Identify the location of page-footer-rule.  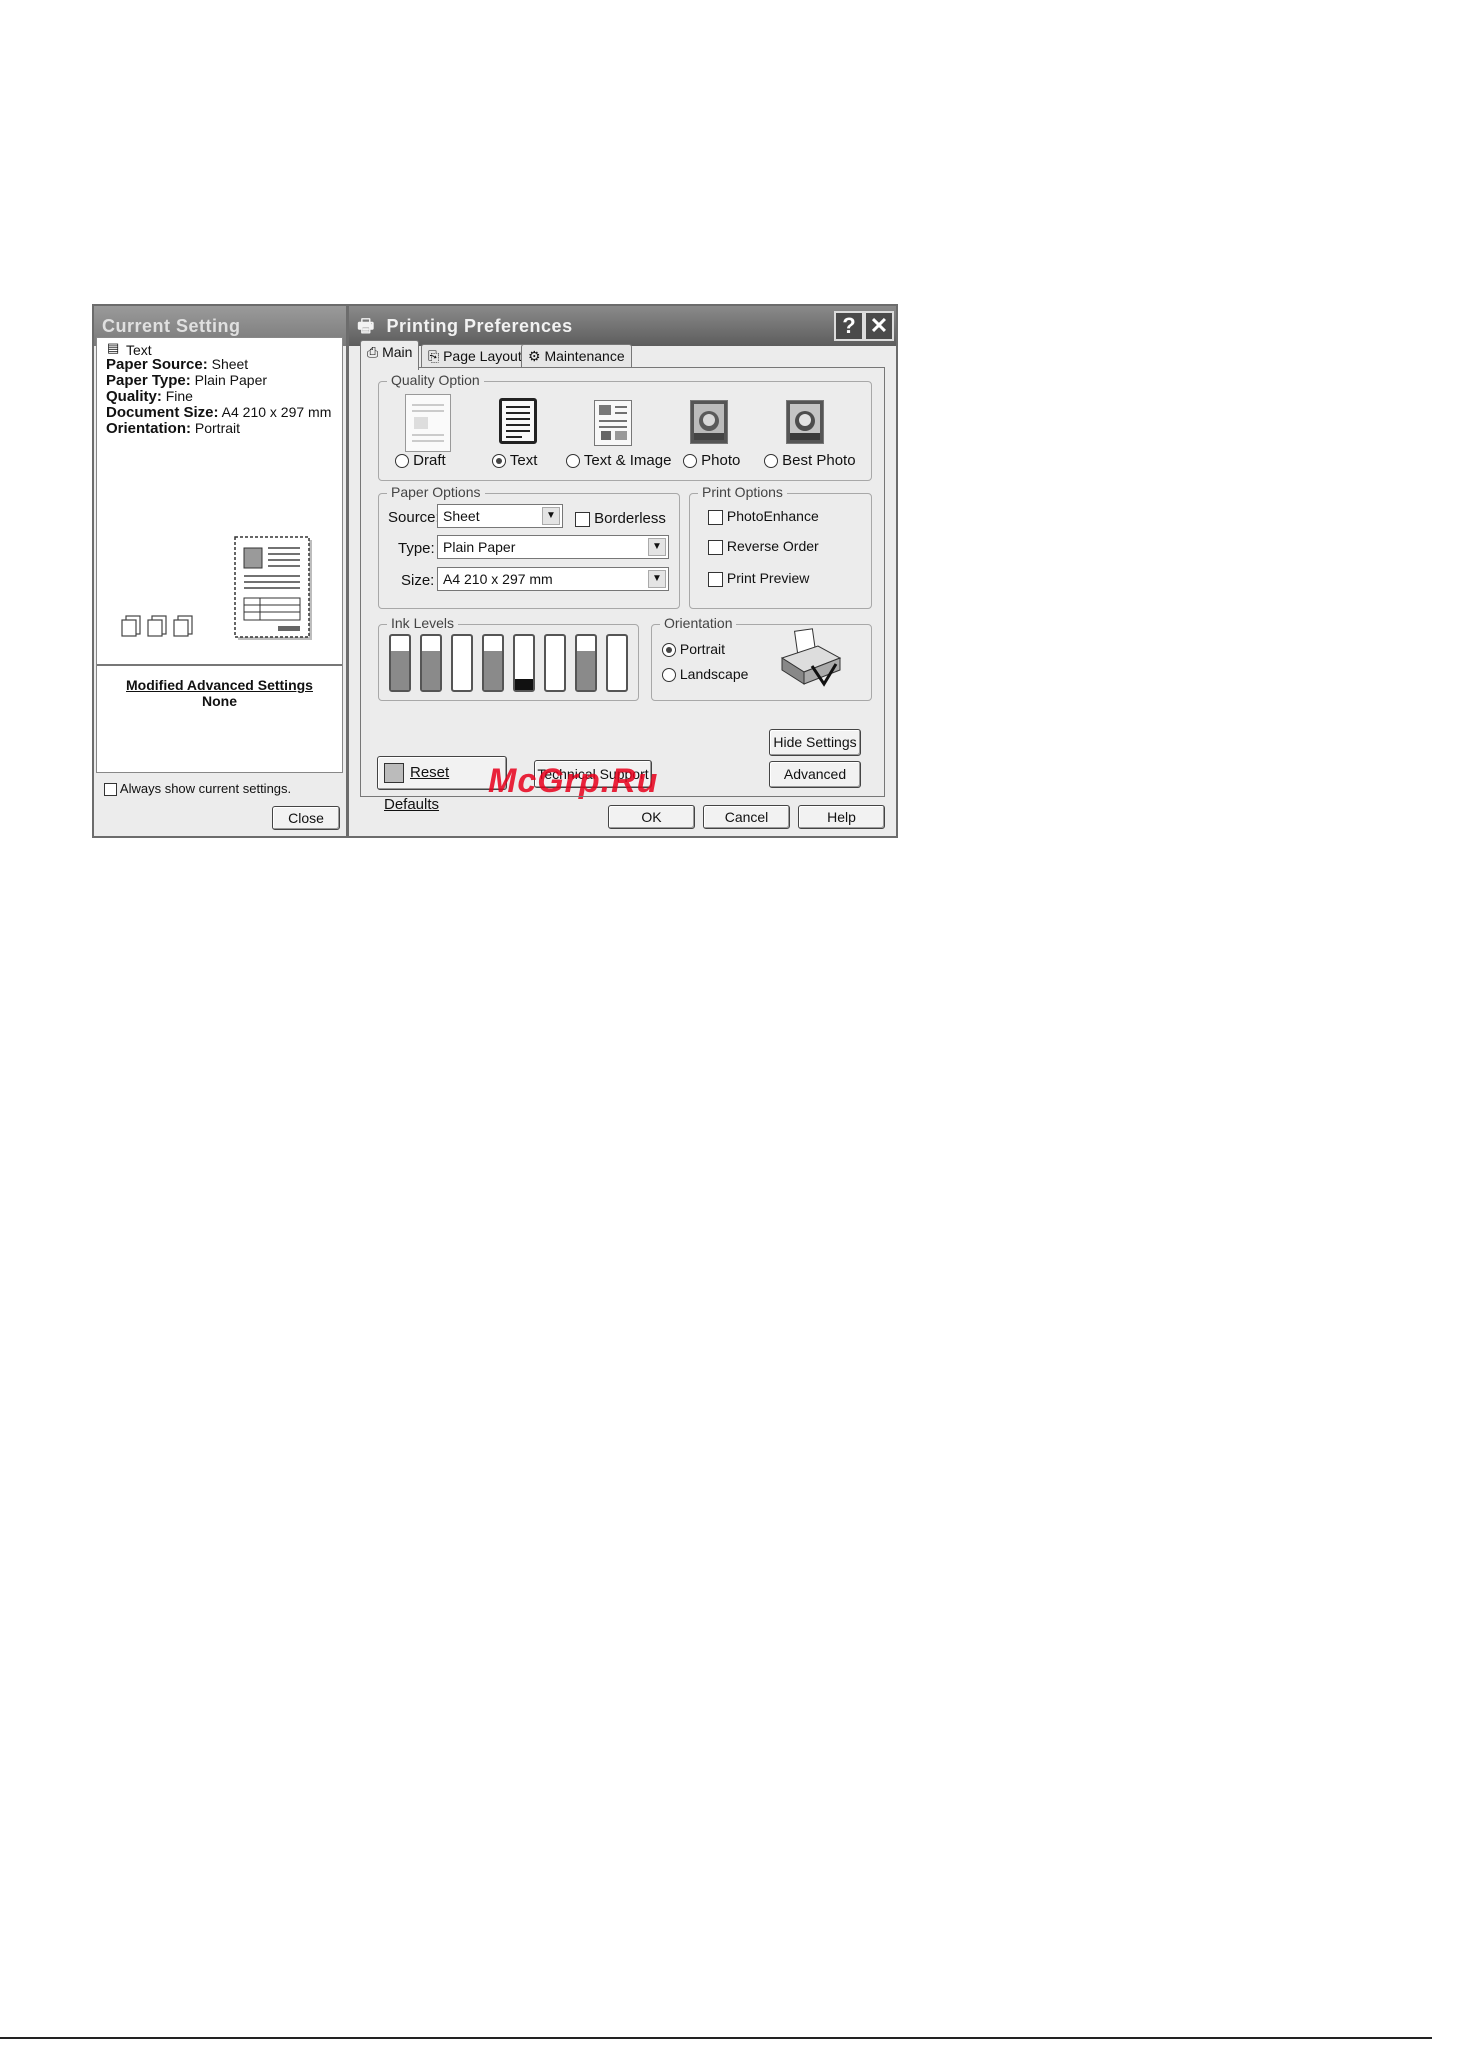
(716, 2038).